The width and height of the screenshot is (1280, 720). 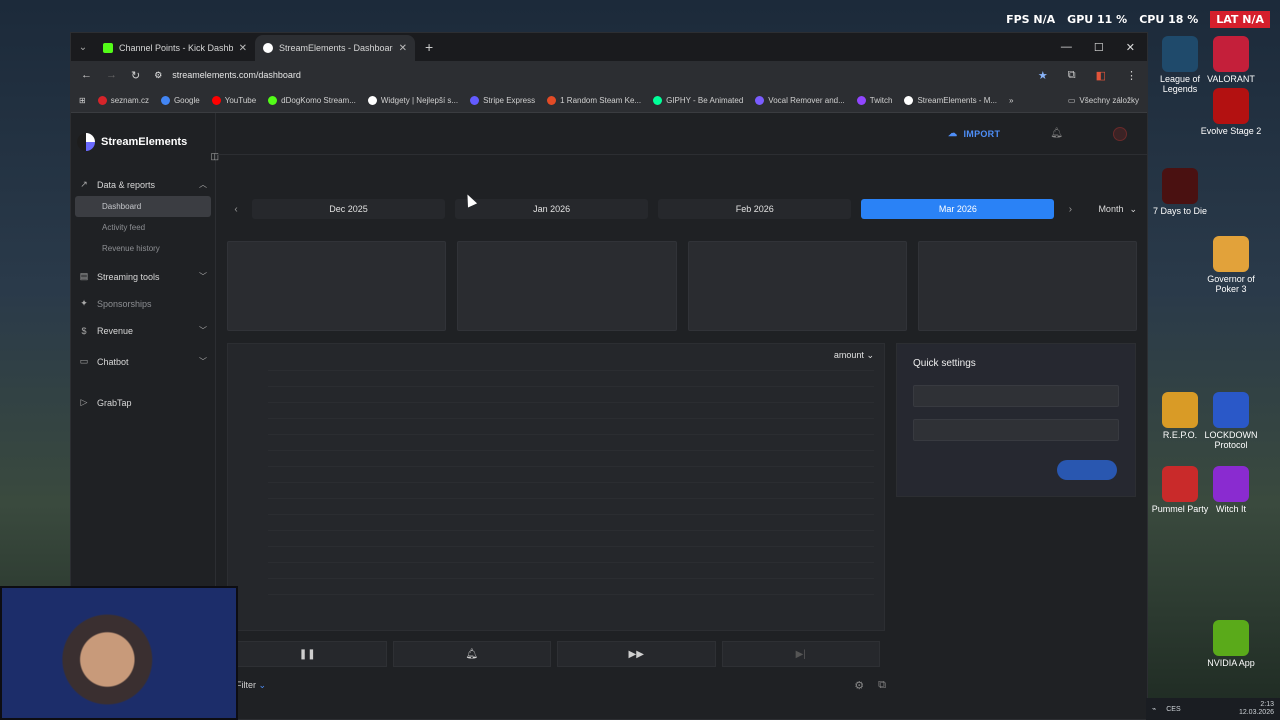 I want to click on desktop-shortcut: 7 Days to Die, so click(x=1180, y=192).